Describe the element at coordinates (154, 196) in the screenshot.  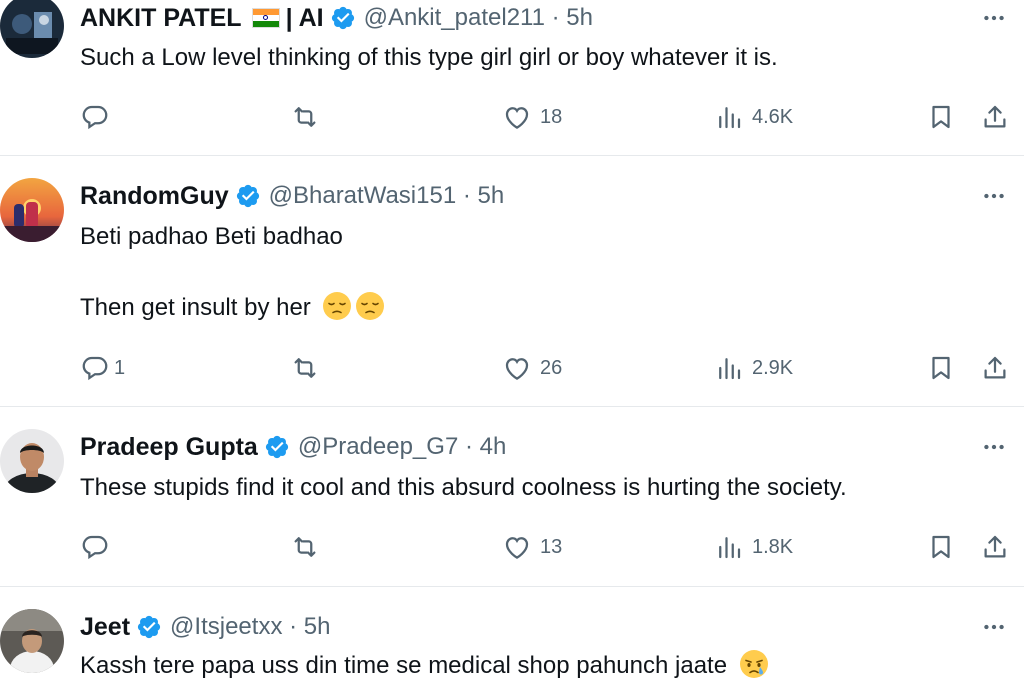
I see `display-name: RandomGuy` at that location.